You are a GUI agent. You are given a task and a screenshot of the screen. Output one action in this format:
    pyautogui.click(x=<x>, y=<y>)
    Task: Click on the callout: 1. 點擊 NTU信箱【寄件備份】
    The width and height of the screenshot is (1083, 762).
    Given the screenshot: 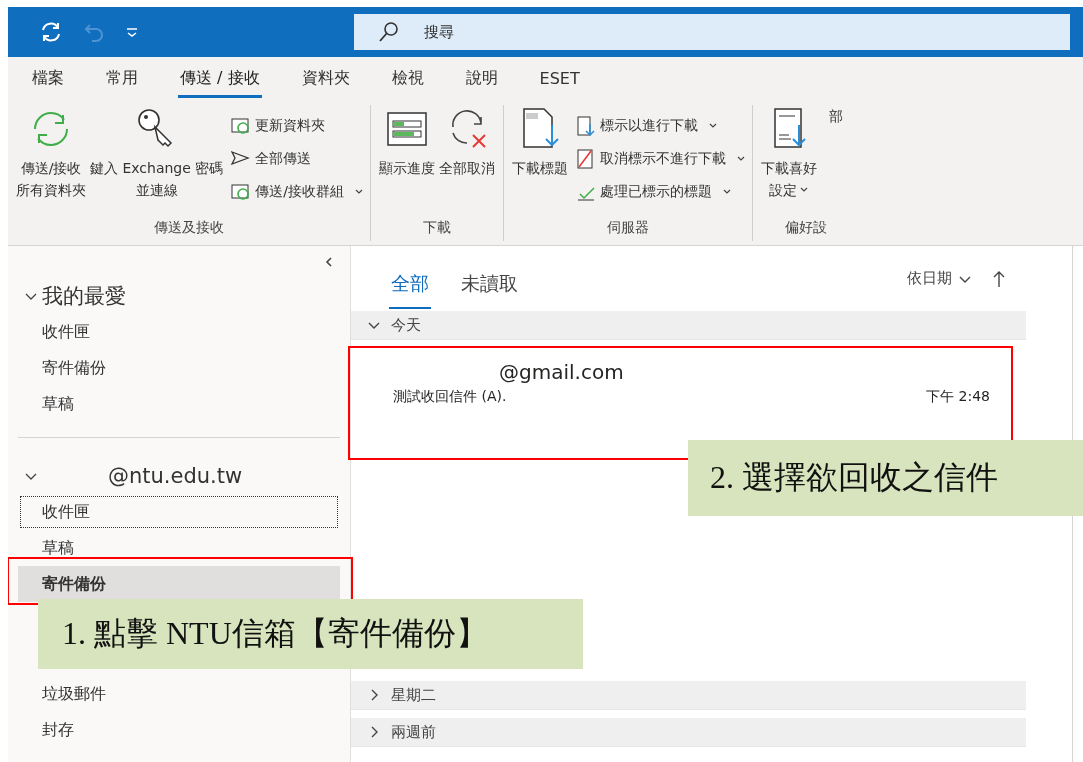 What is the action you would take?
    pyautogui.click(x=310, y=634)
    